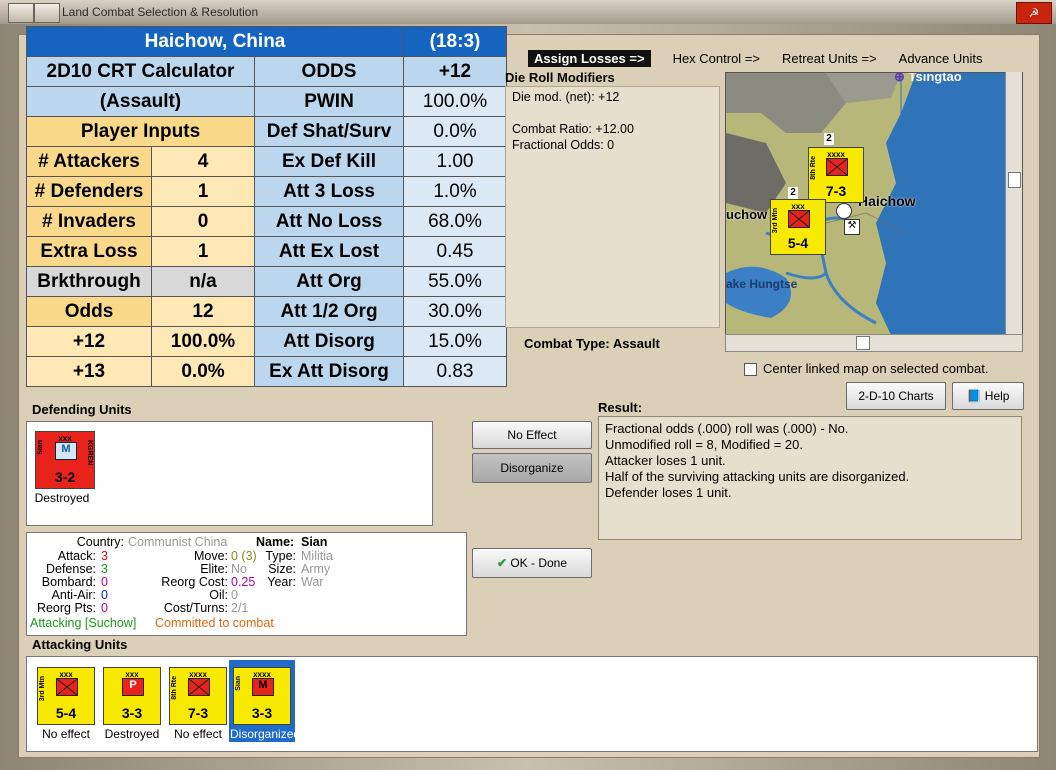  Describe the element at coordinates (1034, 13) in the screenshot. I see `close-icon: ☭` at that location.